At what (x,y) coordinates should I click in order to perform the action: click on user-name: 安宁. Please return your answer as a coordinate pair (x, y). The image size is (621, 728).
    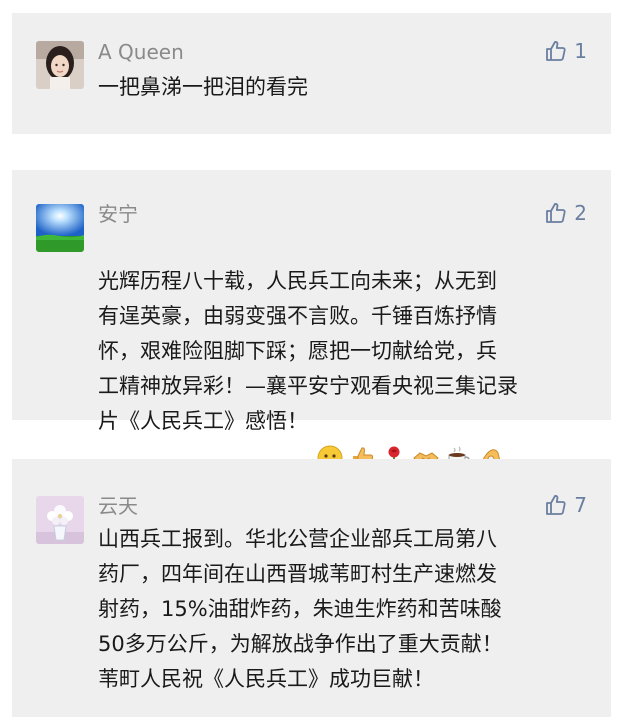
    Looking at the image, I should click on (118, 214).